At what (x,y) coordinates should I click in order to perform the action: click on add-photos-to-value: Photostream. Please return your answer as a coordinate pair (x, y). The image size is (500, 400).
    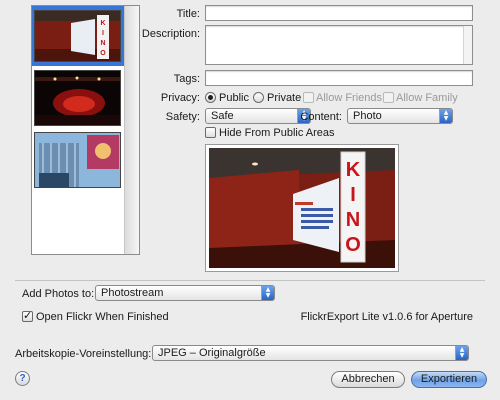
    Looking at the image, I should click on (132, 293).